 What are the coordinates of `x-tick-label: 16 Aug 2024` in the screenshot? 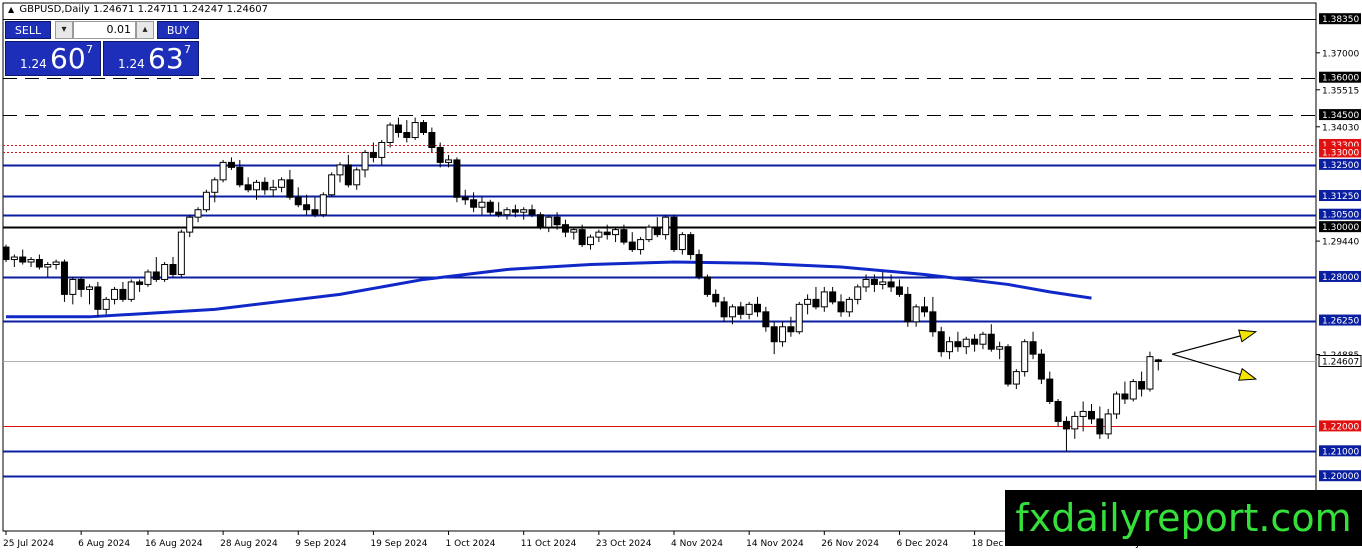 It's located at (174, 544).